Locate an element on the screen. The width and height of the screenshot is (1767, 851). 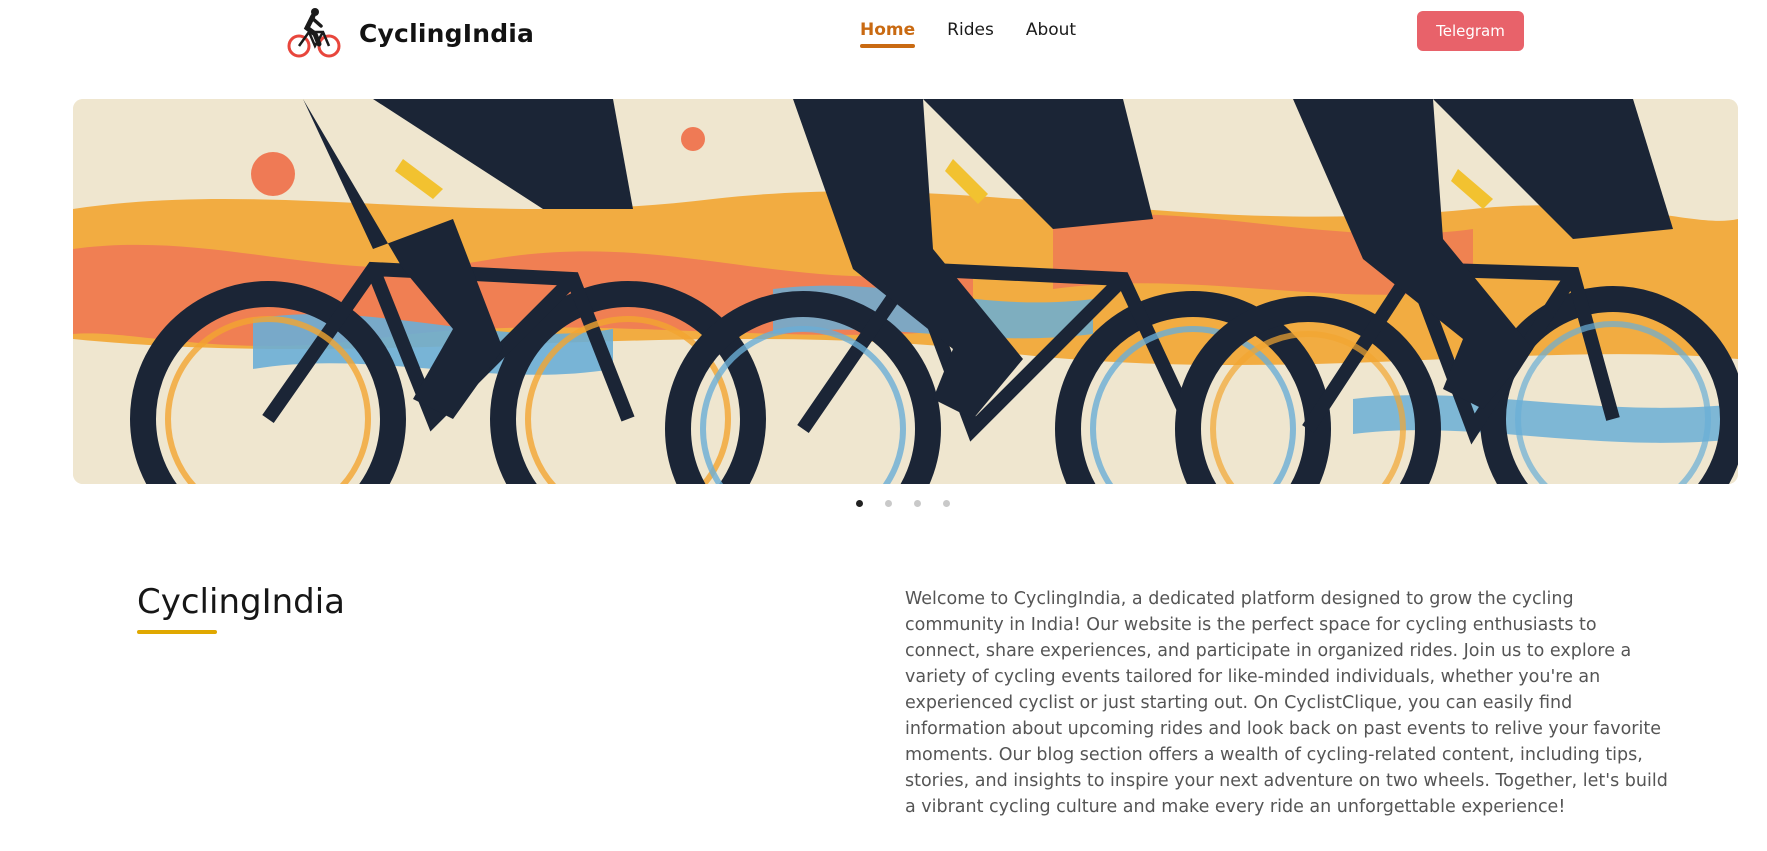
nav-item-rides: Rides is located at coordinates (970, 34).